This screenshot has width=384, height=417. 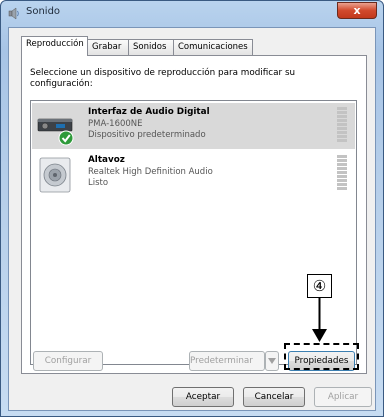 I want to click on accept-button: Aceptar, so click(x=203, y=397).